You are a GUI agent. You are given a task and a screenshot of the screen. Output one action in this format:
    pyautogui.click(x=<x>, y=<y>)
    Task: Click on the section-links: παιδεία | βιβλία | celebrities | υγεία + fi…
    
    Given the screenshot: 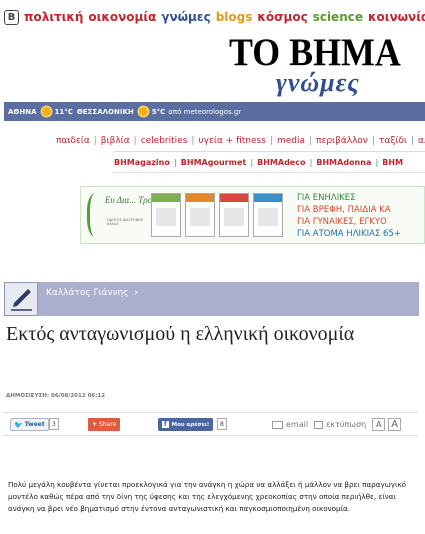 What is the action you would take?
    pyautogui.click(x=212, y=141)
    